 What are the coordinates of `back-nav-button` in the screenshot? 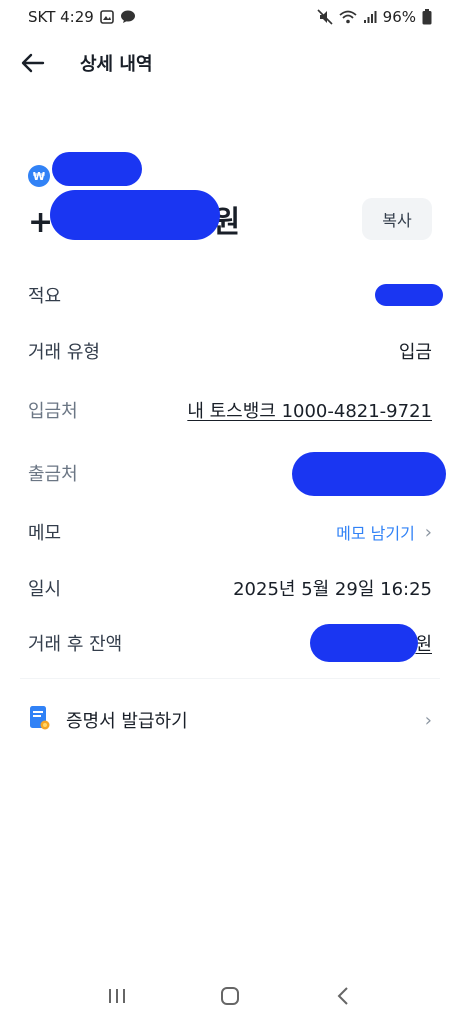 It's located at (343, 996).